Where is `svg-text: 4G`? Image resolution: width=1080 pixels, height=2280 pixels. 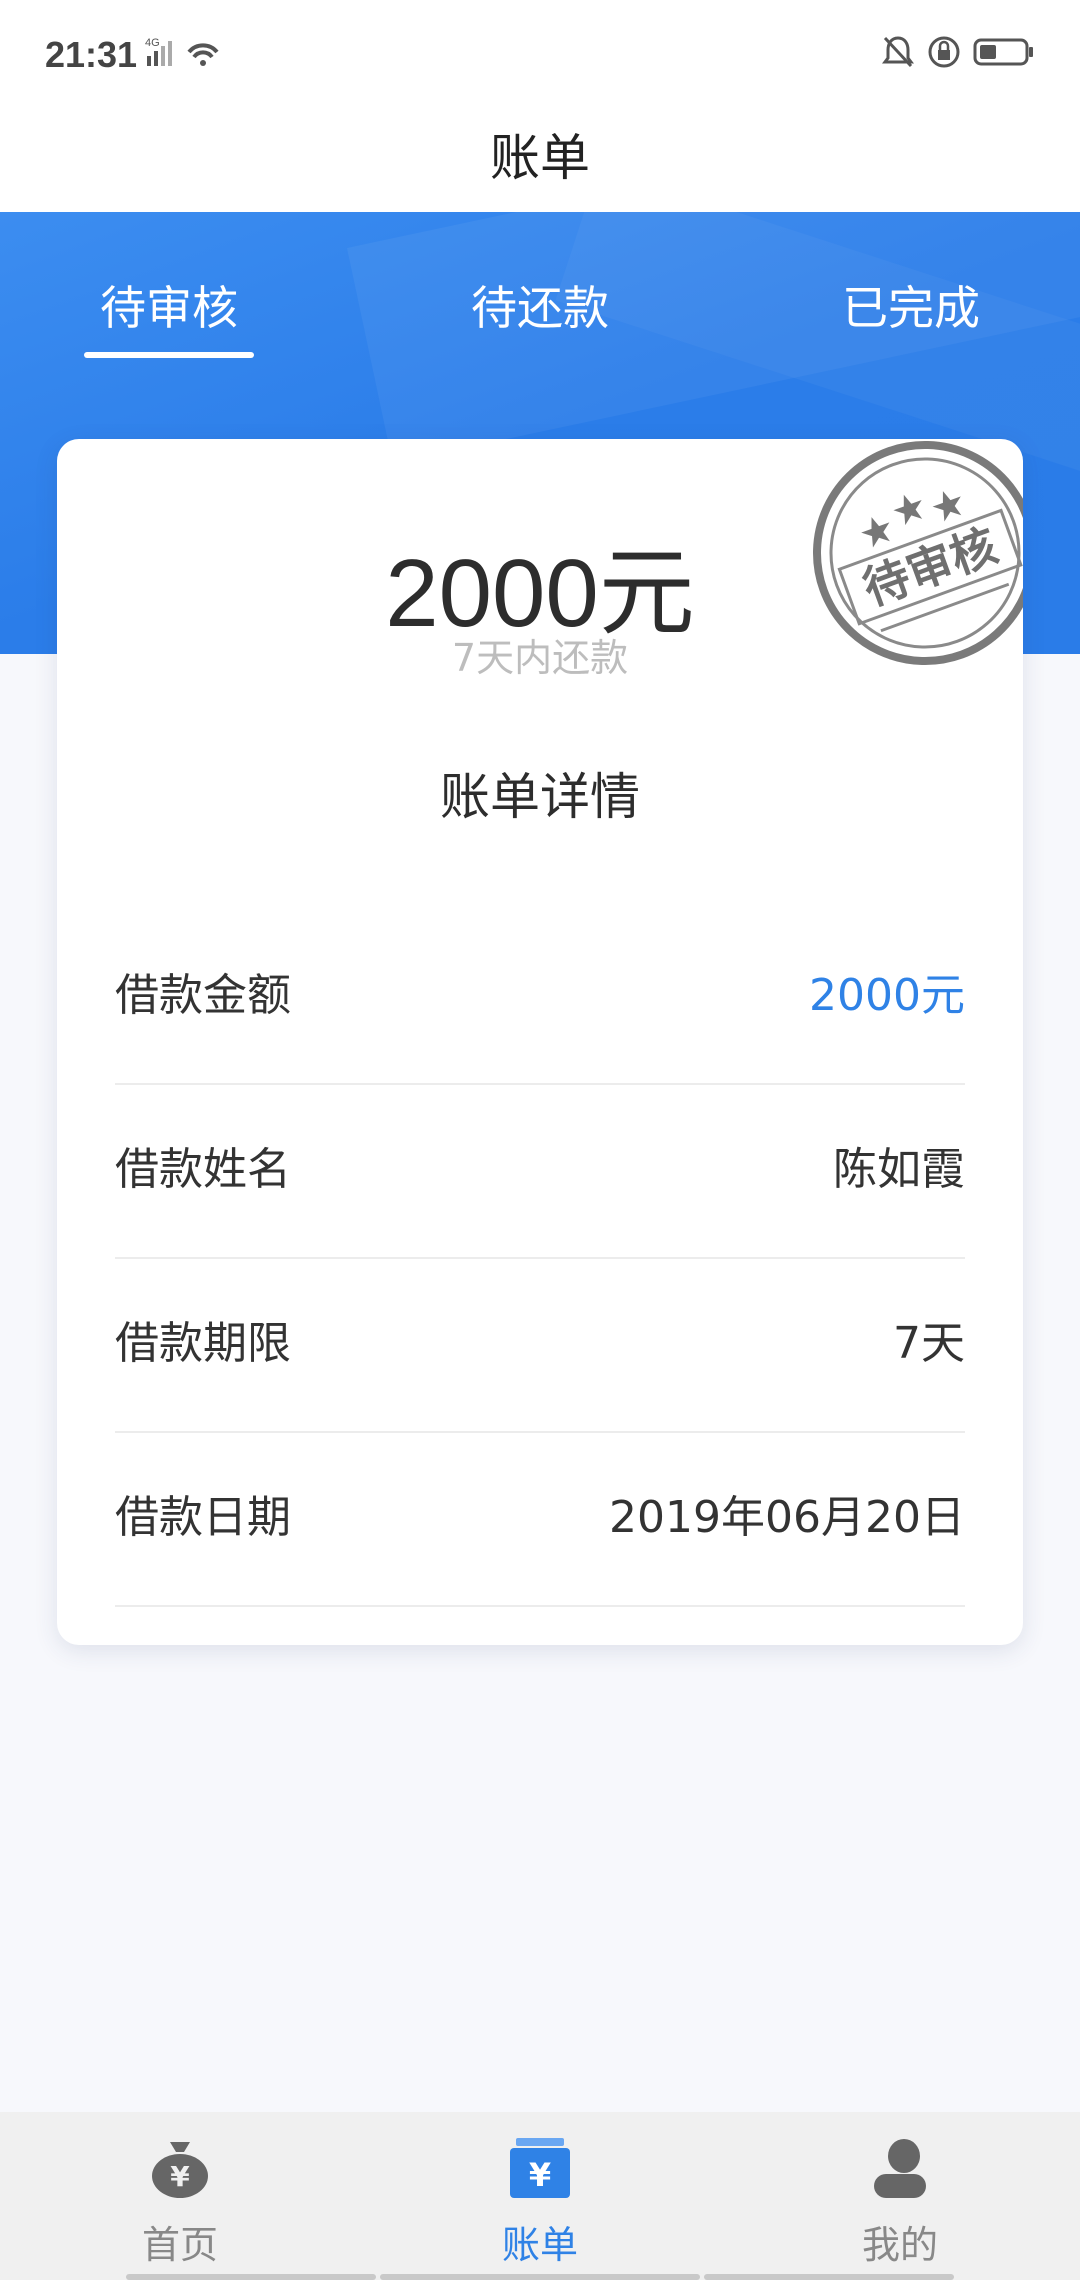 svg-text: 4G is located at coordinates (152, 43).